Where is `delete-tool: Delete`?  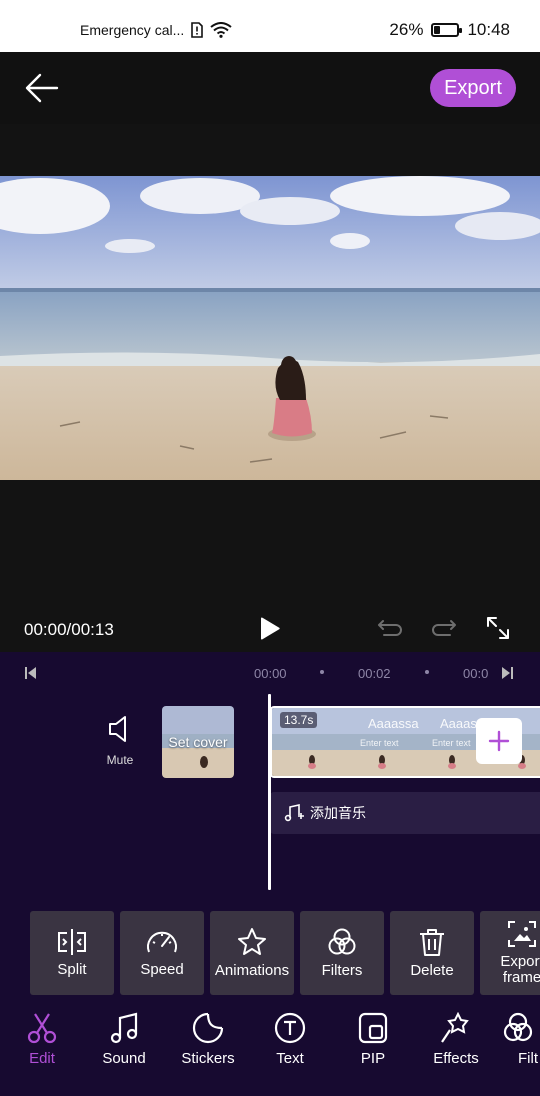
delete-tool: Delete is located at coordinates (432, 953).